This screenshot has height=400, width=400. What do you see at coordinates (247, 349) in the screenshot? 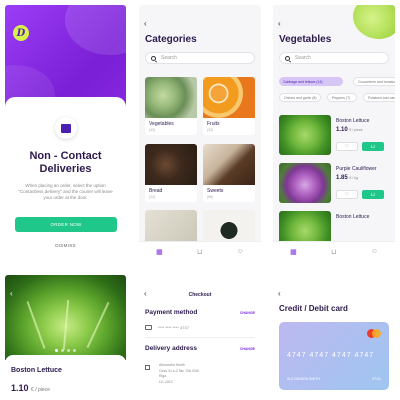
I see `change-address-link: CHANGE` at bounding box center [247, 349].